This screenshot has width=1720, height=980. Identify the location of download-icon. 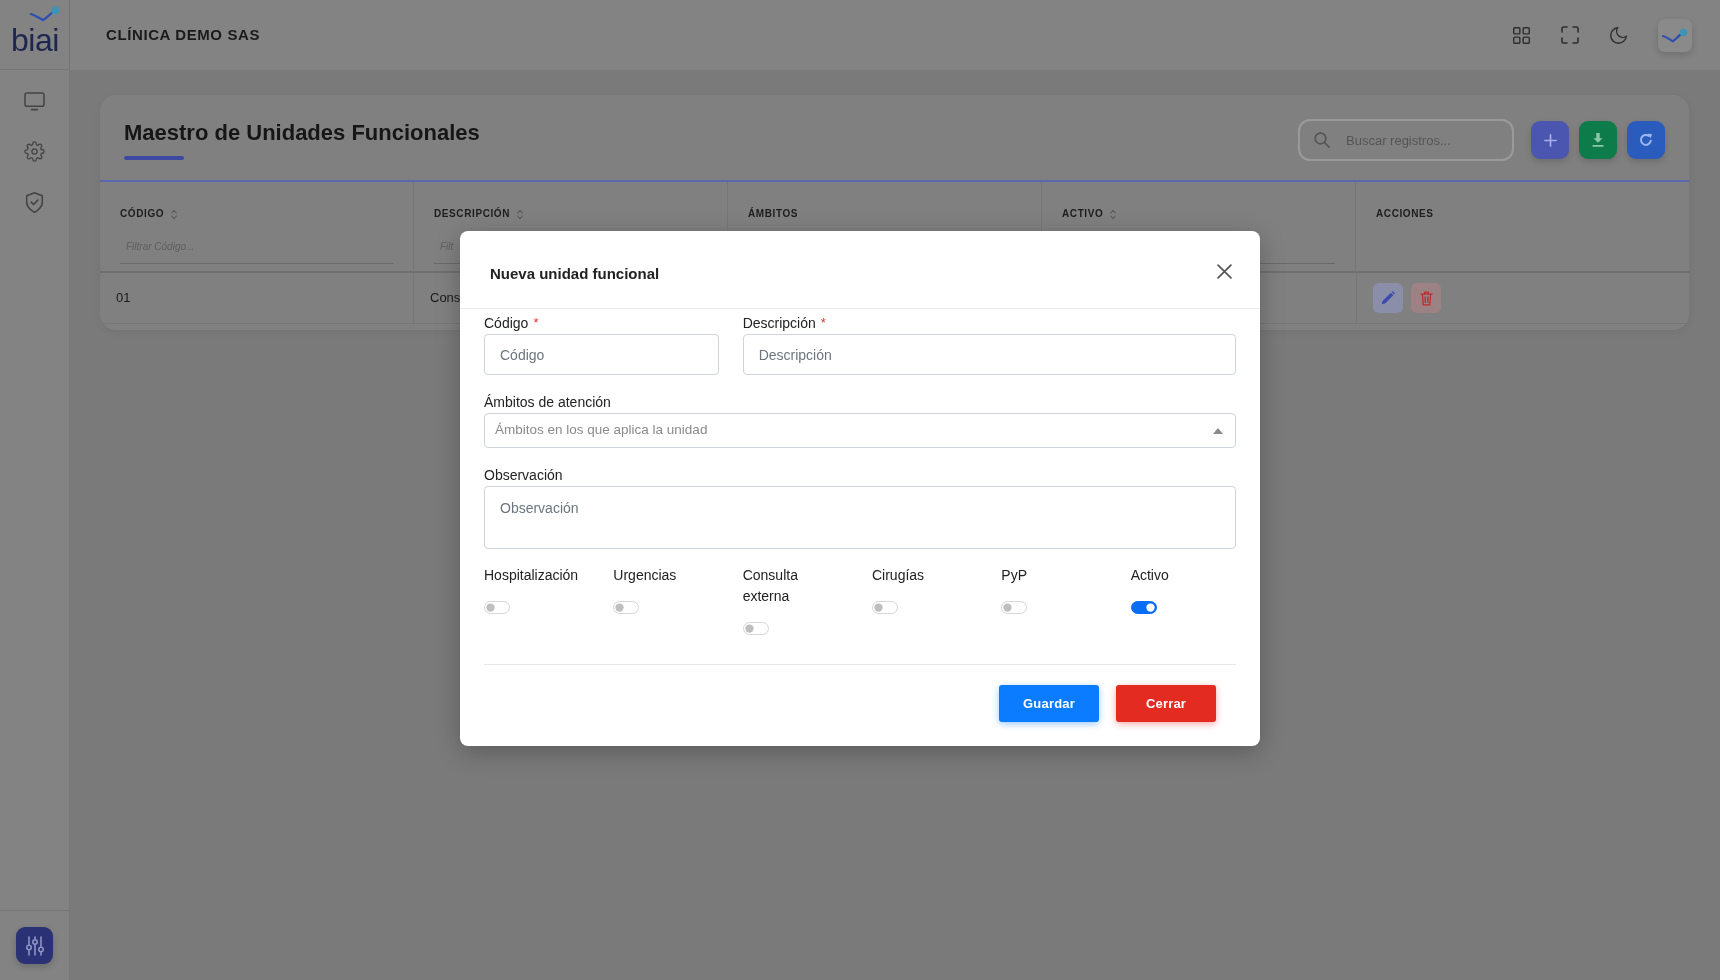
(1598, 140).